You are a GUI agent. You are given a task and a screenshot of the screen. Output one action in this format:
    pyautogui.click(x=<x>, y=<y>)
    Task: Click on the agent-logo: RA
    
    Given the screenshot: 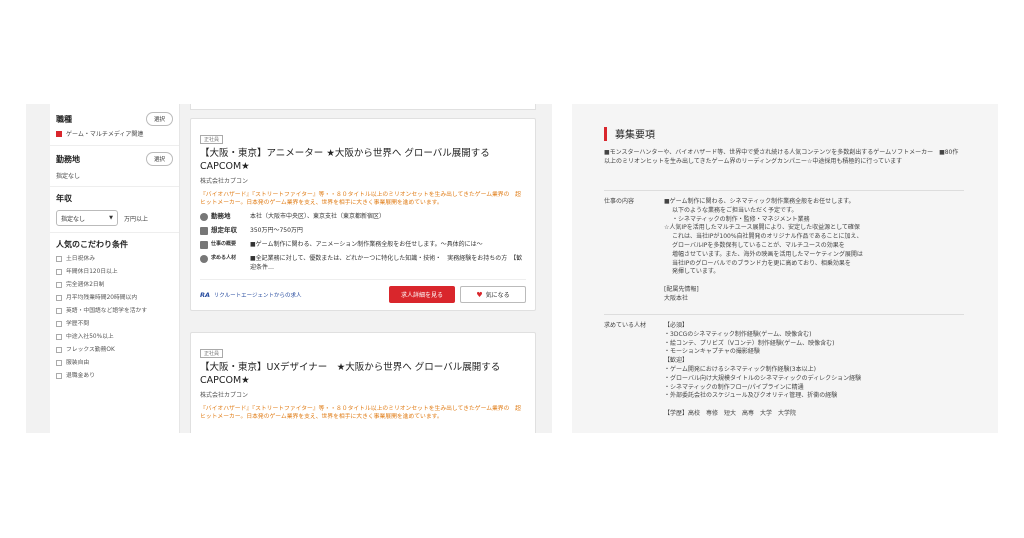 What is the action you would take?
    pyautogui.click(x=205, y=294)
    